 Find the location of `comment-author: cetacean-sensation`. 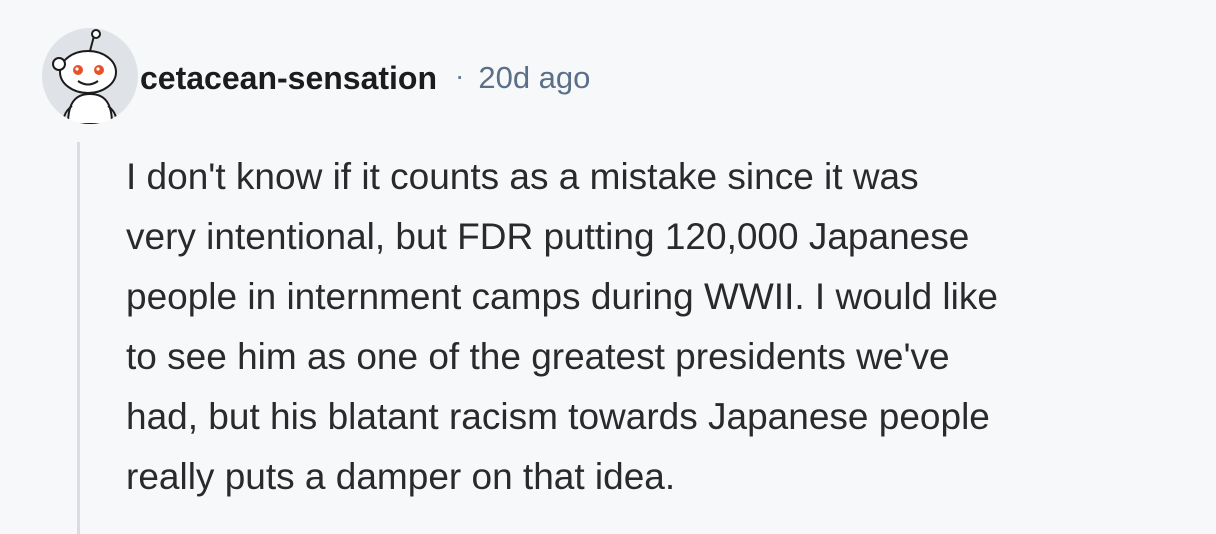

comment-author: cetacean-sensation is located at coordinates (288, 78).